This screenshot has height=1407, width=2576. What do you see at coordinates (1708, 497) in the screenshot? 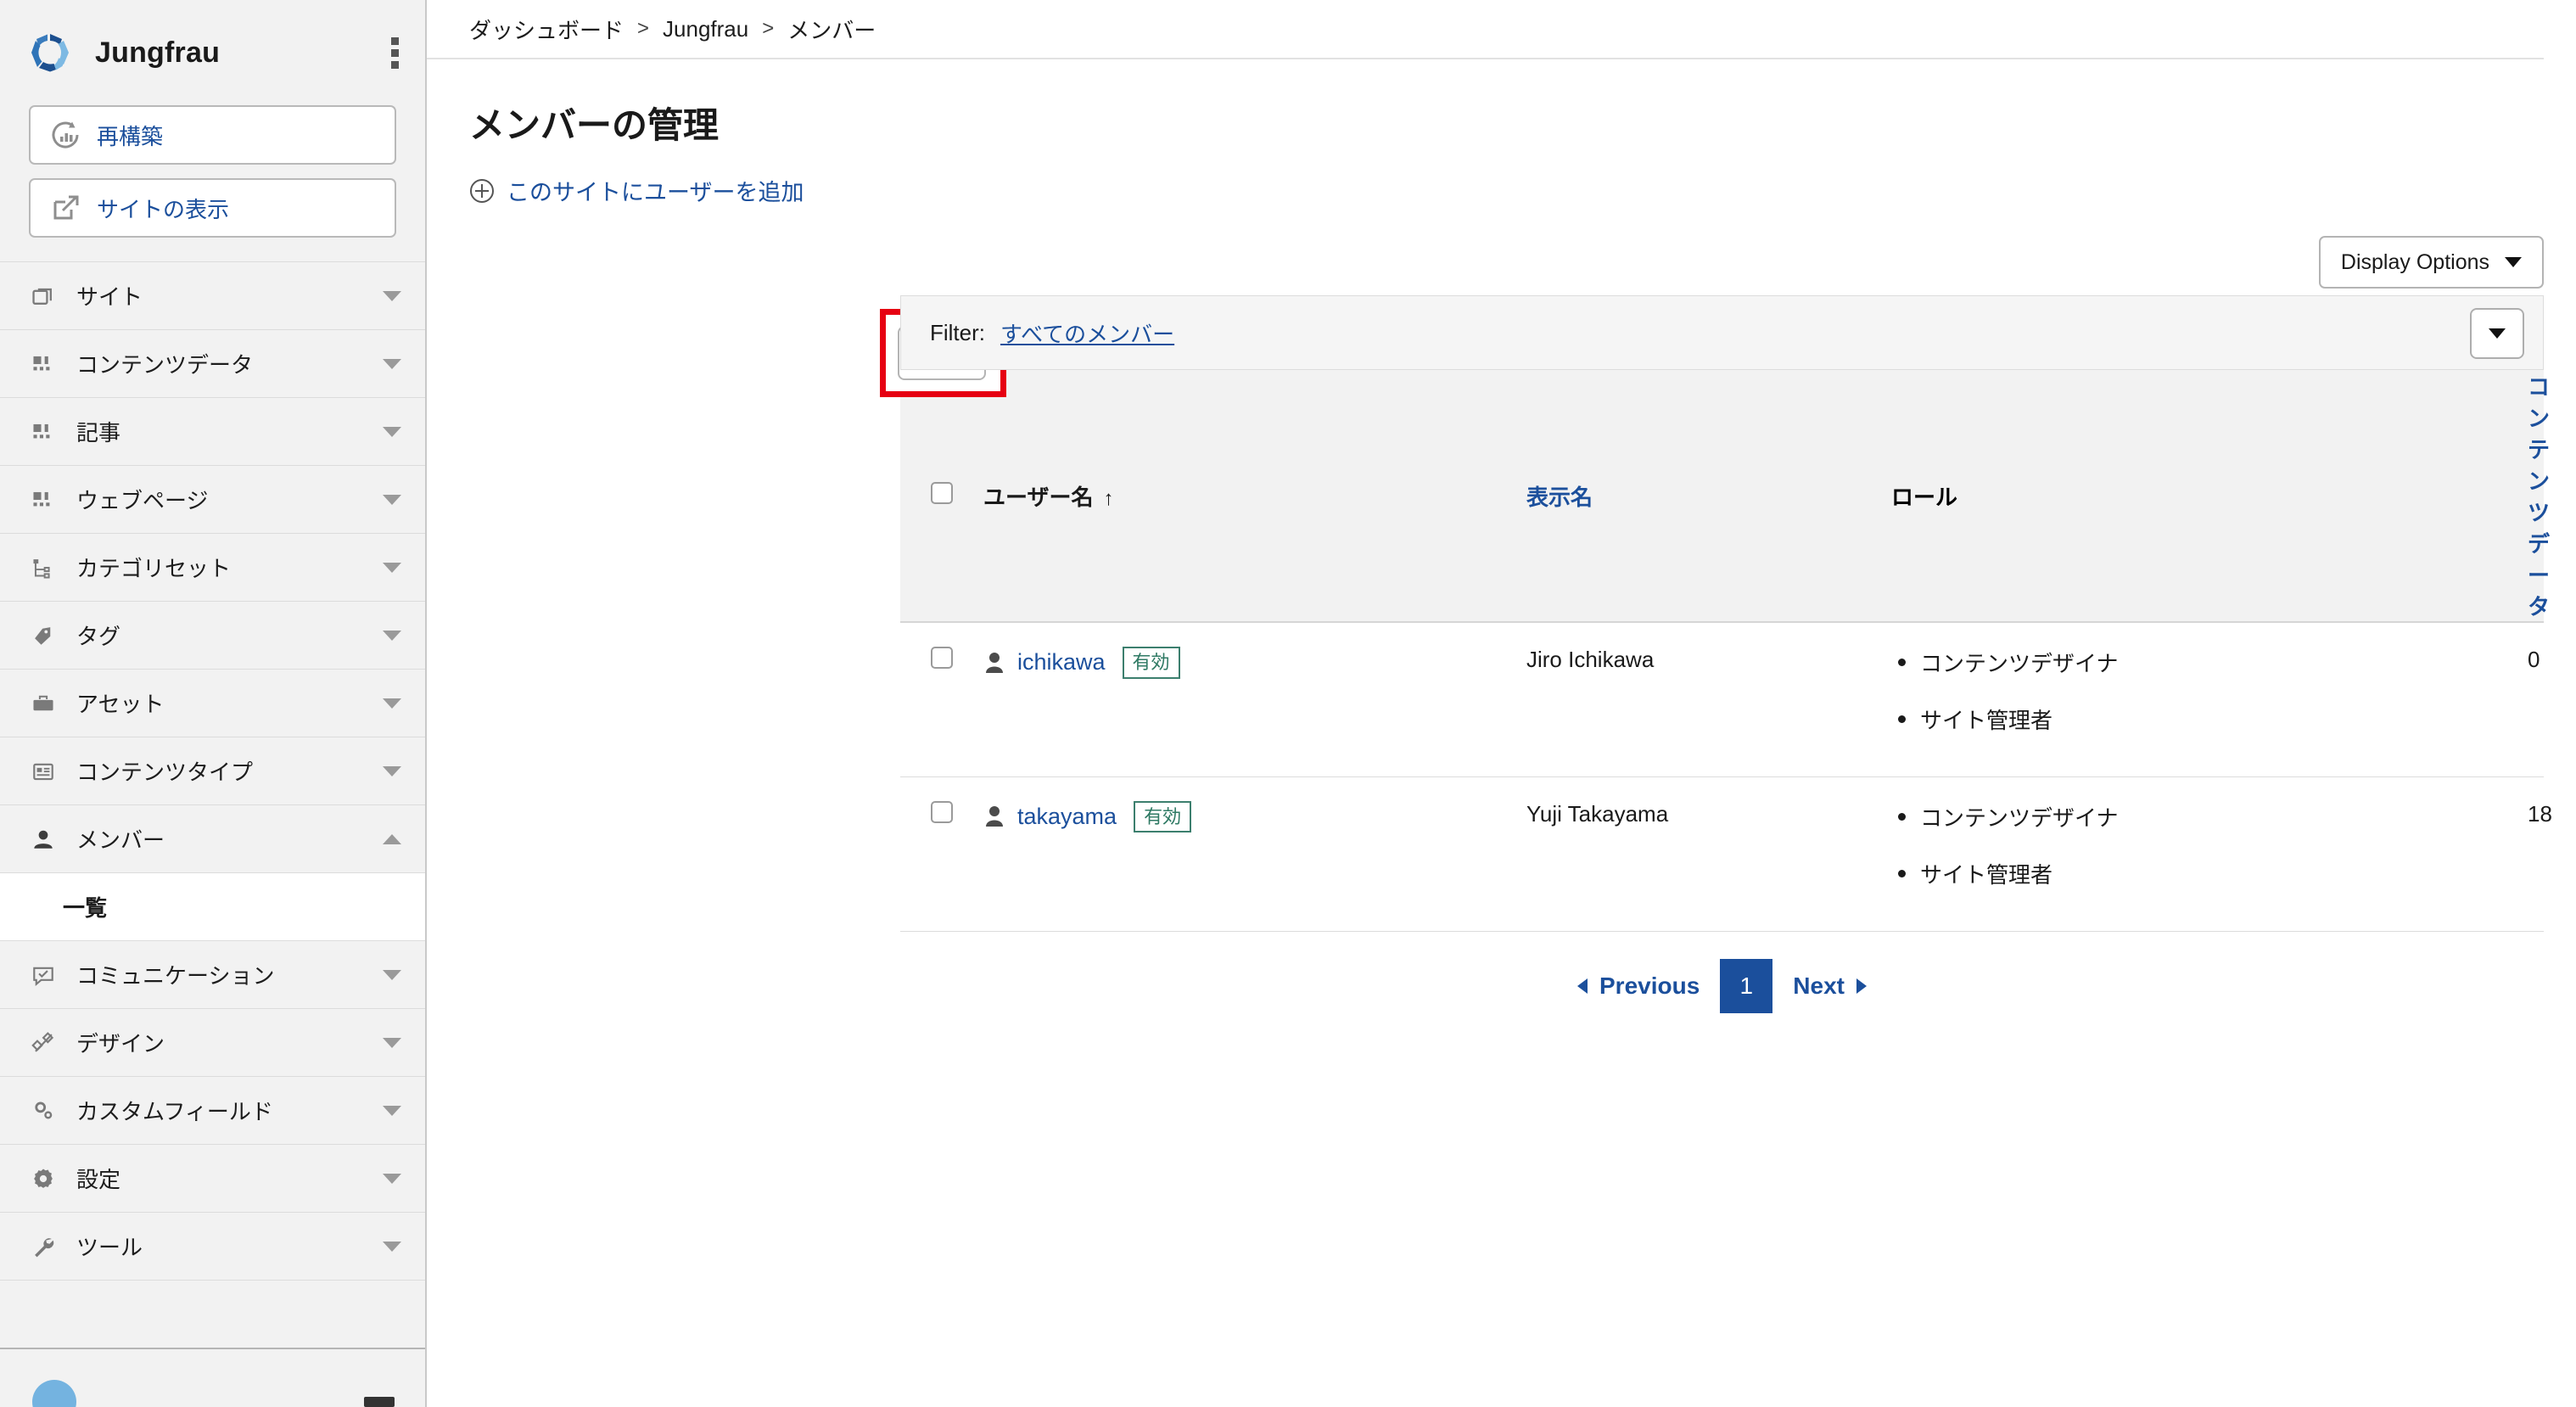
I see `column-header-display-name: 表示名` at bounding box center [1708, 497].